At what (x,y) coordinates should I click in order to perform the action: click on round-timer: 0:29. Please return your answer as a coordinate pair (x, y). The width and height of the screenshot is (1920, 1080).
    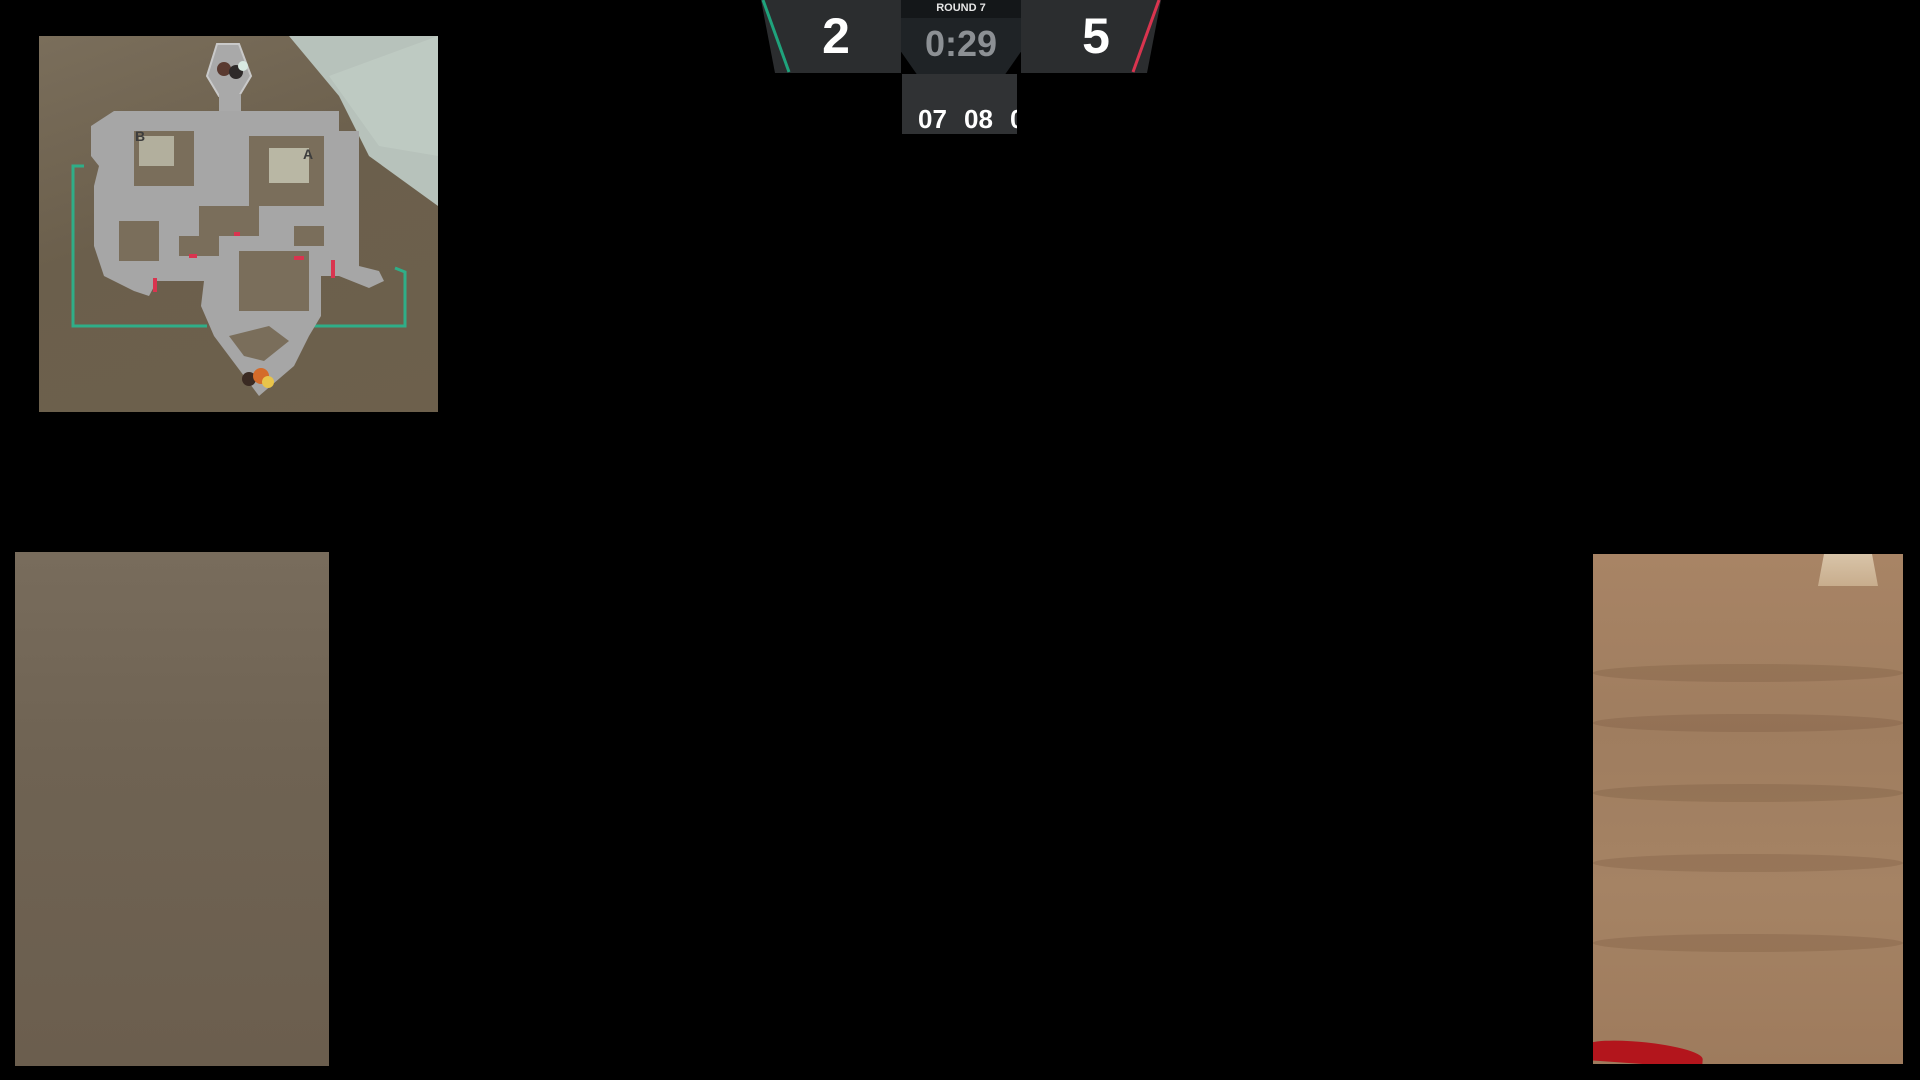
    Looking at the image, I should click on (961, 43).